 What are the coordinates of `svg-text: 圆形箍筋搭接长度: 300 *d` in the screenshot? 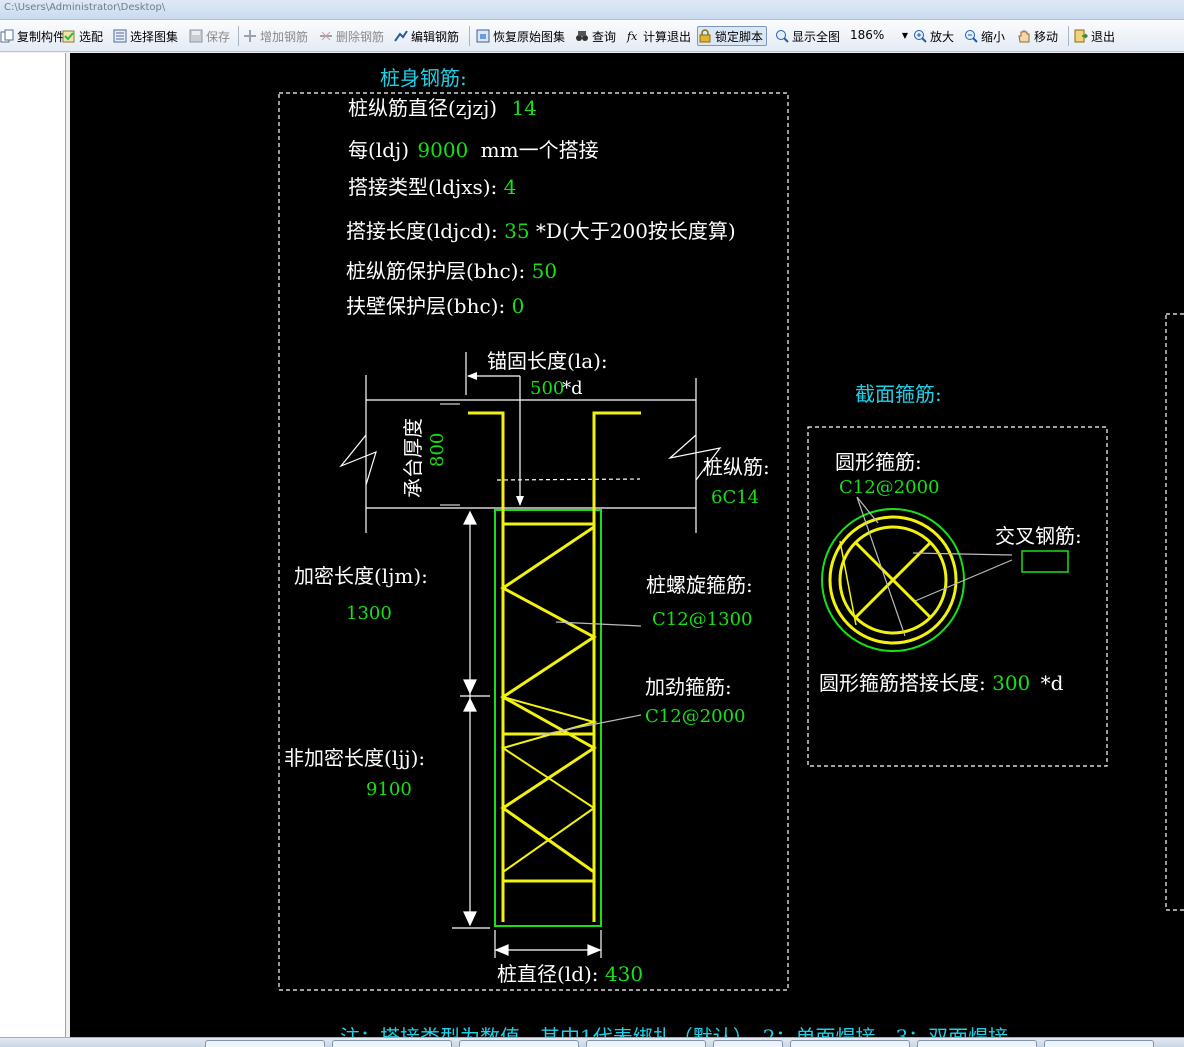 It's located at (941, 683).